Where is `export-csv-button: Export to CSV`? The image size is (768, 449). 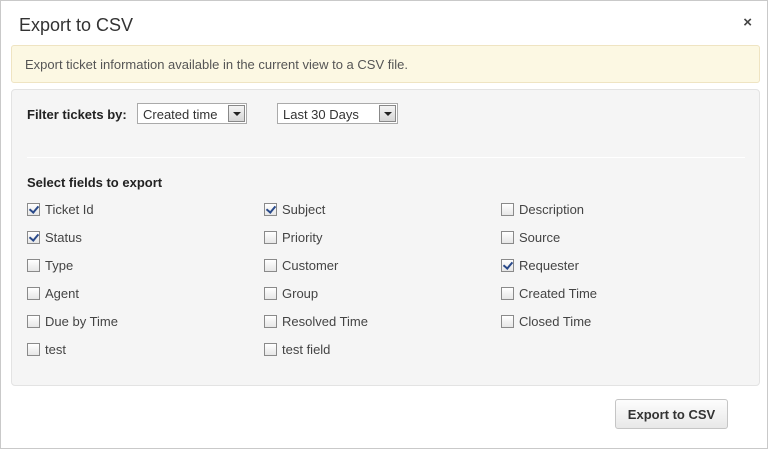
export-csv-button: Export to CSV is located at coordinates (671, 414).